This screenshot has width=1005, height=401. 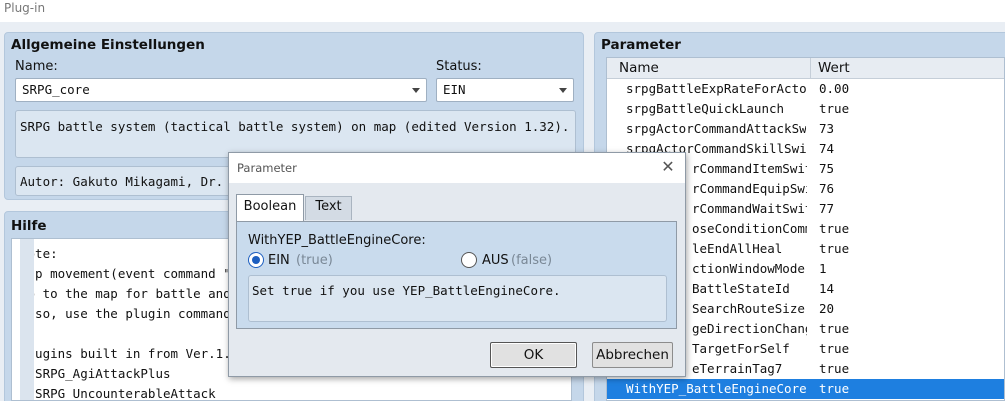 I want to click on name-select: SRPG_core, so click(x=221, y=90).